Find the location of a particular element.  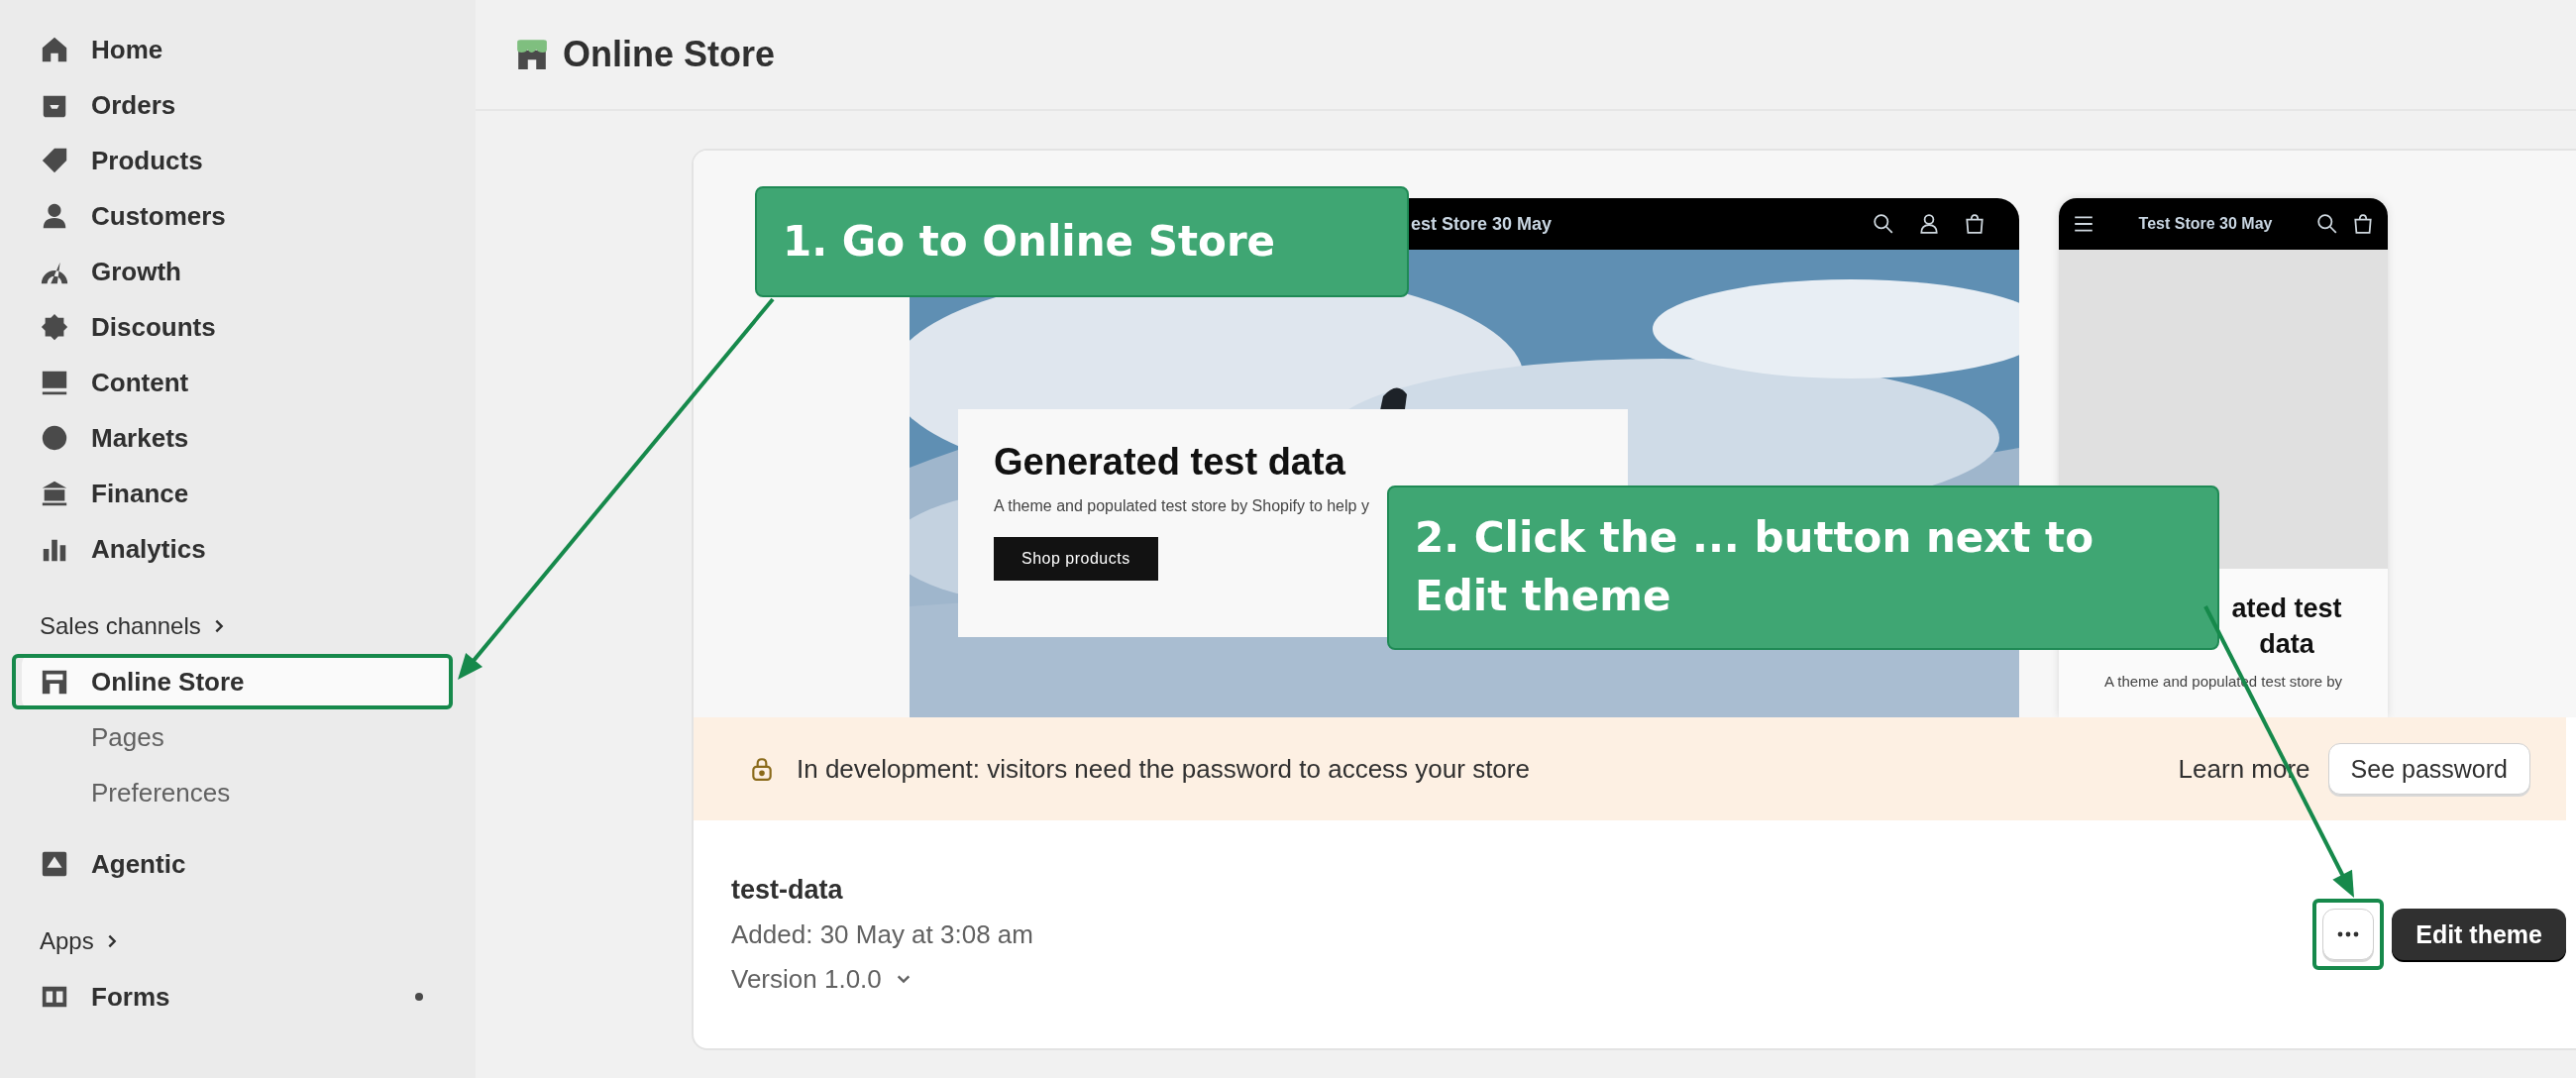

page-title: Online Store is located at coordinates (670, 54).